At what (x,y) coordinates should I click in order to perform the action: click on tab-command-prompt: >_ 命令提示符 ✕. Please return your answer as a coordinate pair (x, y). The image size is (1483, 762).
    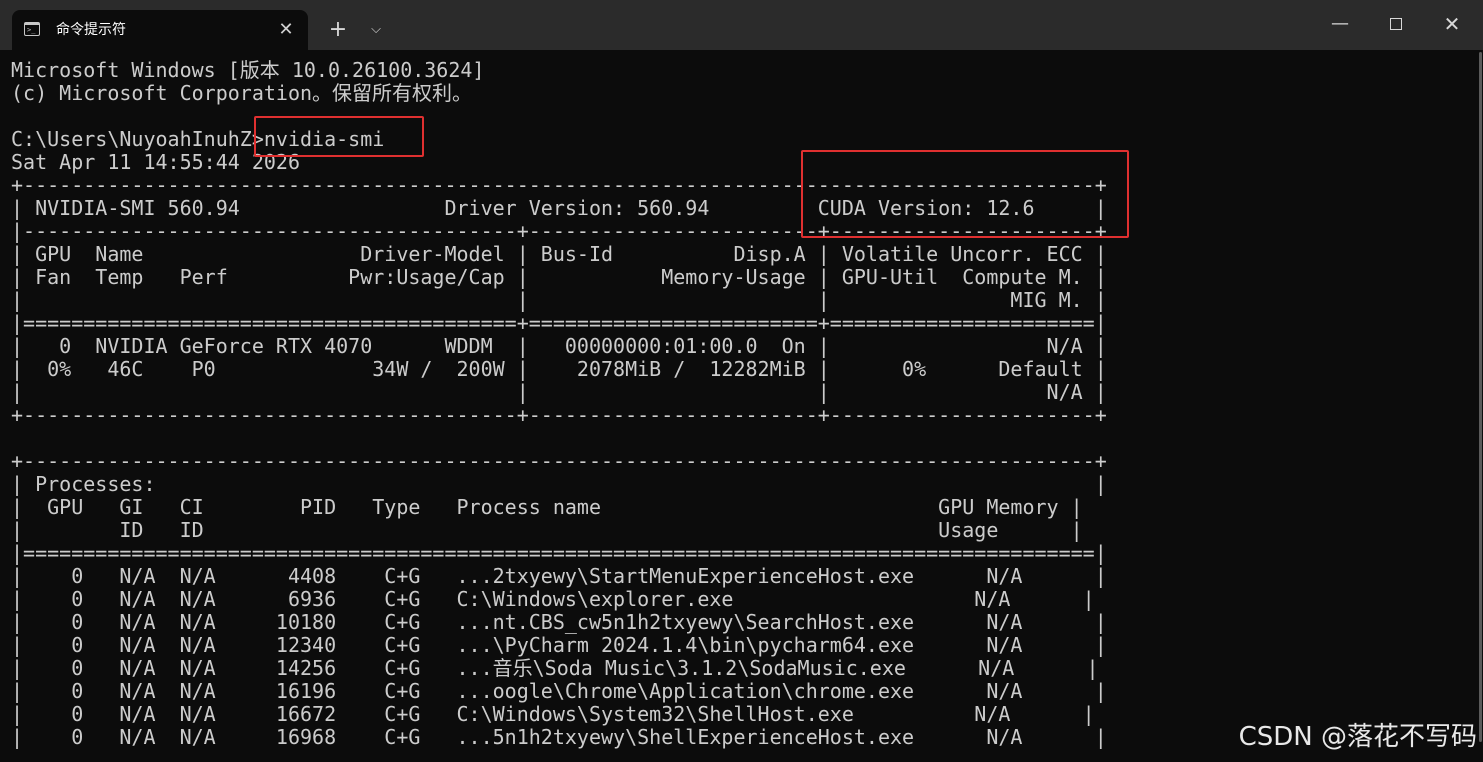
    Looking at the image, I should click on (160, 30).